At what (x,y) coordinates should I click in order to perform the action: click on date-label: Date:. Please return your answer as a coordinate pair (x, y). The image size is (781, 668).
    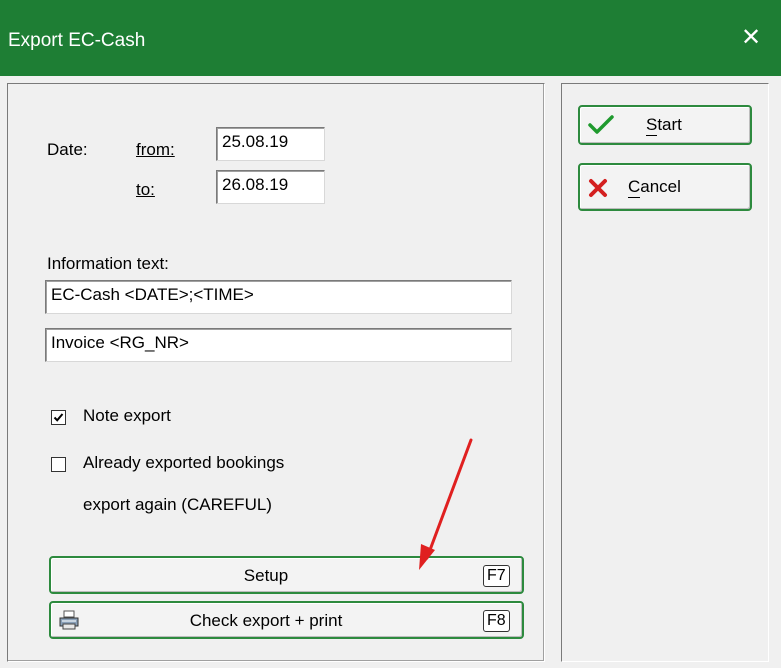
    Looking at the image, I should click on (67, 149).